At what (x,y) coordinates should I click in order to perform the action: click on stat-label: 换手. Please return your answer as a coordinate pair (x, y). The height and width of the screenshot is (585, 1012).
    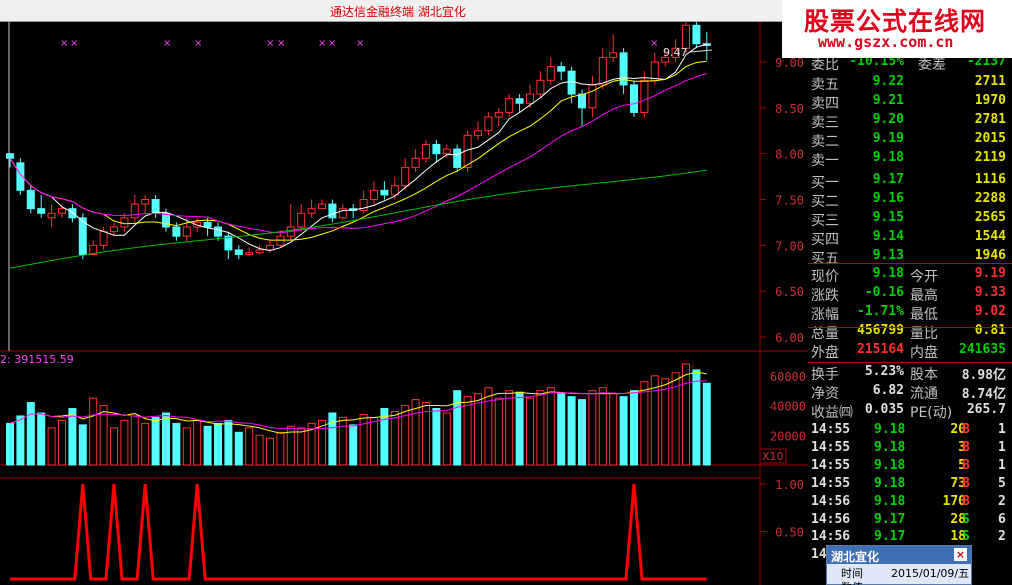
    Looking at the image, I should click on (825, 374).